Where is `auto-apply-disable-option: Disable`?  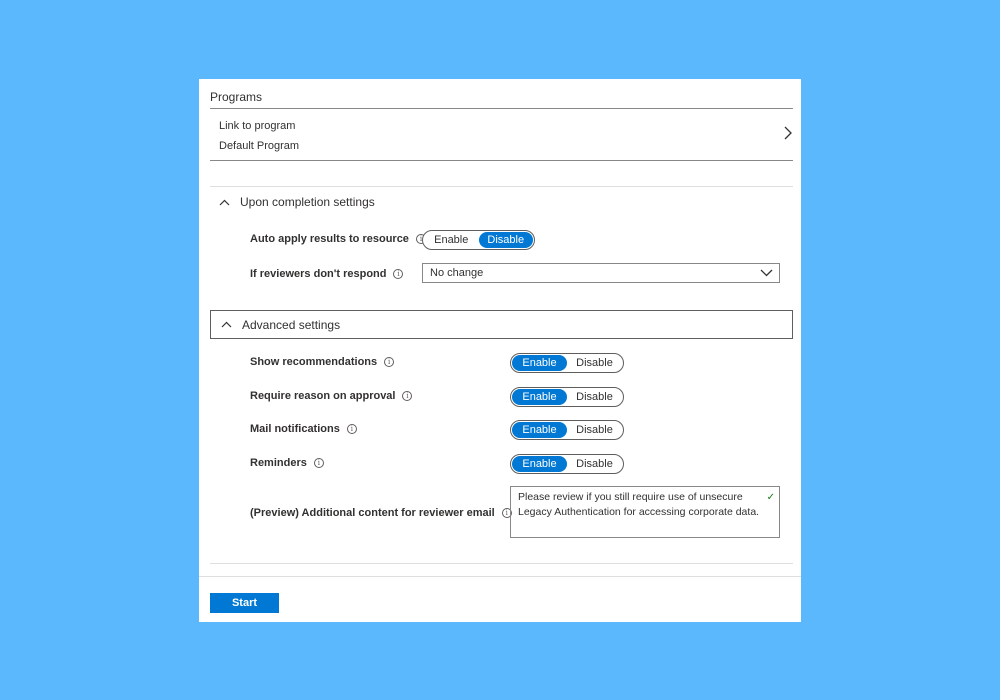
auto-apply-disable-option: Disable is located at coordinates (505, 240).